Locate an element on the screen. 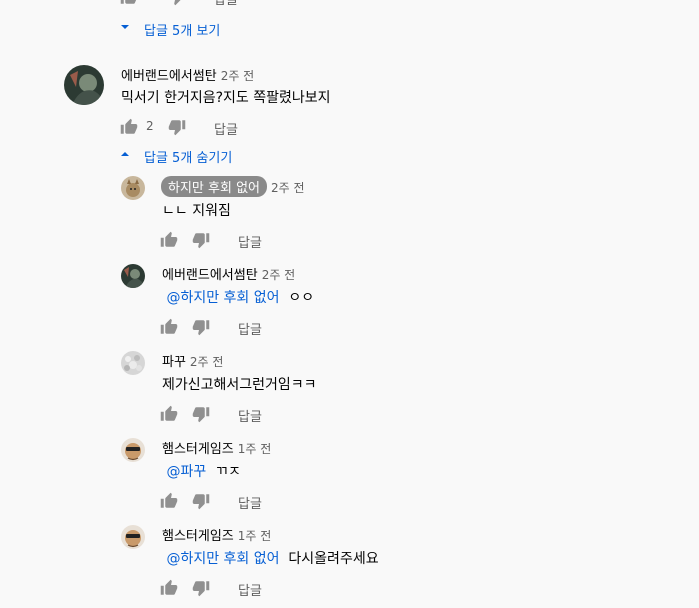 The height and width of the screenshot is (608, 699). reply-text: 제가신고해서그런거임ㅋㅋ is located at coordinates (239, 384).